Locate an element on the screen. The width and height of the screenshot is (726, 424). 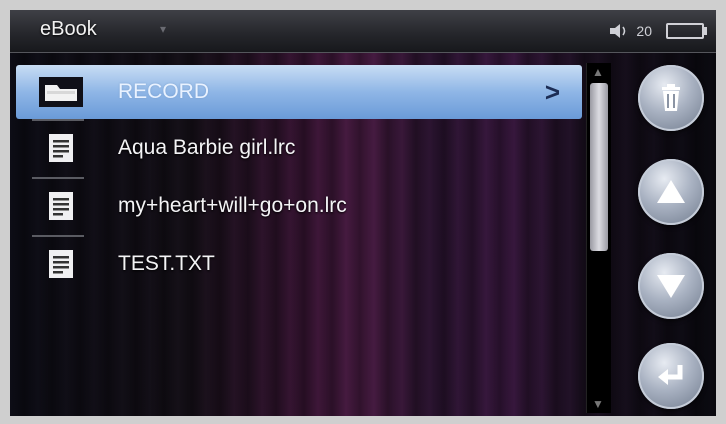
list-item-my-heart-will-go-on: my+heart+will+go+on.lrc is located at coordinates (296, 206).